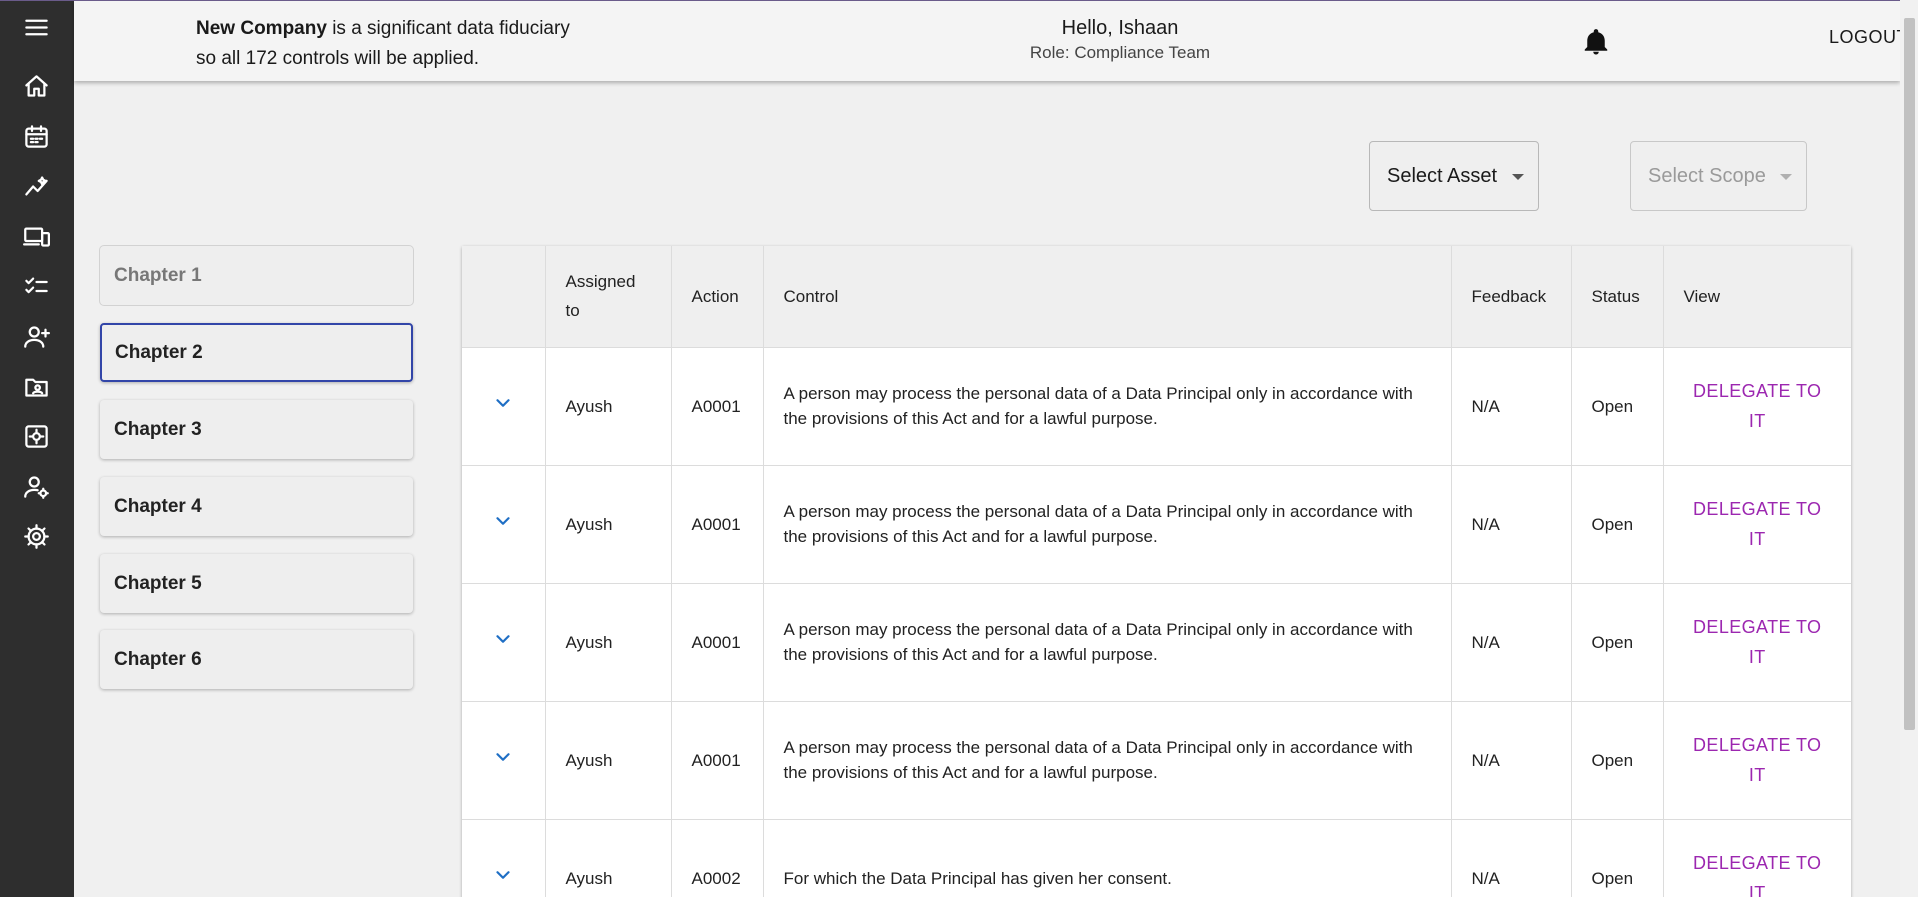 The image size is (1918, 897). I want to click on gear-icon, so click(36, 536).